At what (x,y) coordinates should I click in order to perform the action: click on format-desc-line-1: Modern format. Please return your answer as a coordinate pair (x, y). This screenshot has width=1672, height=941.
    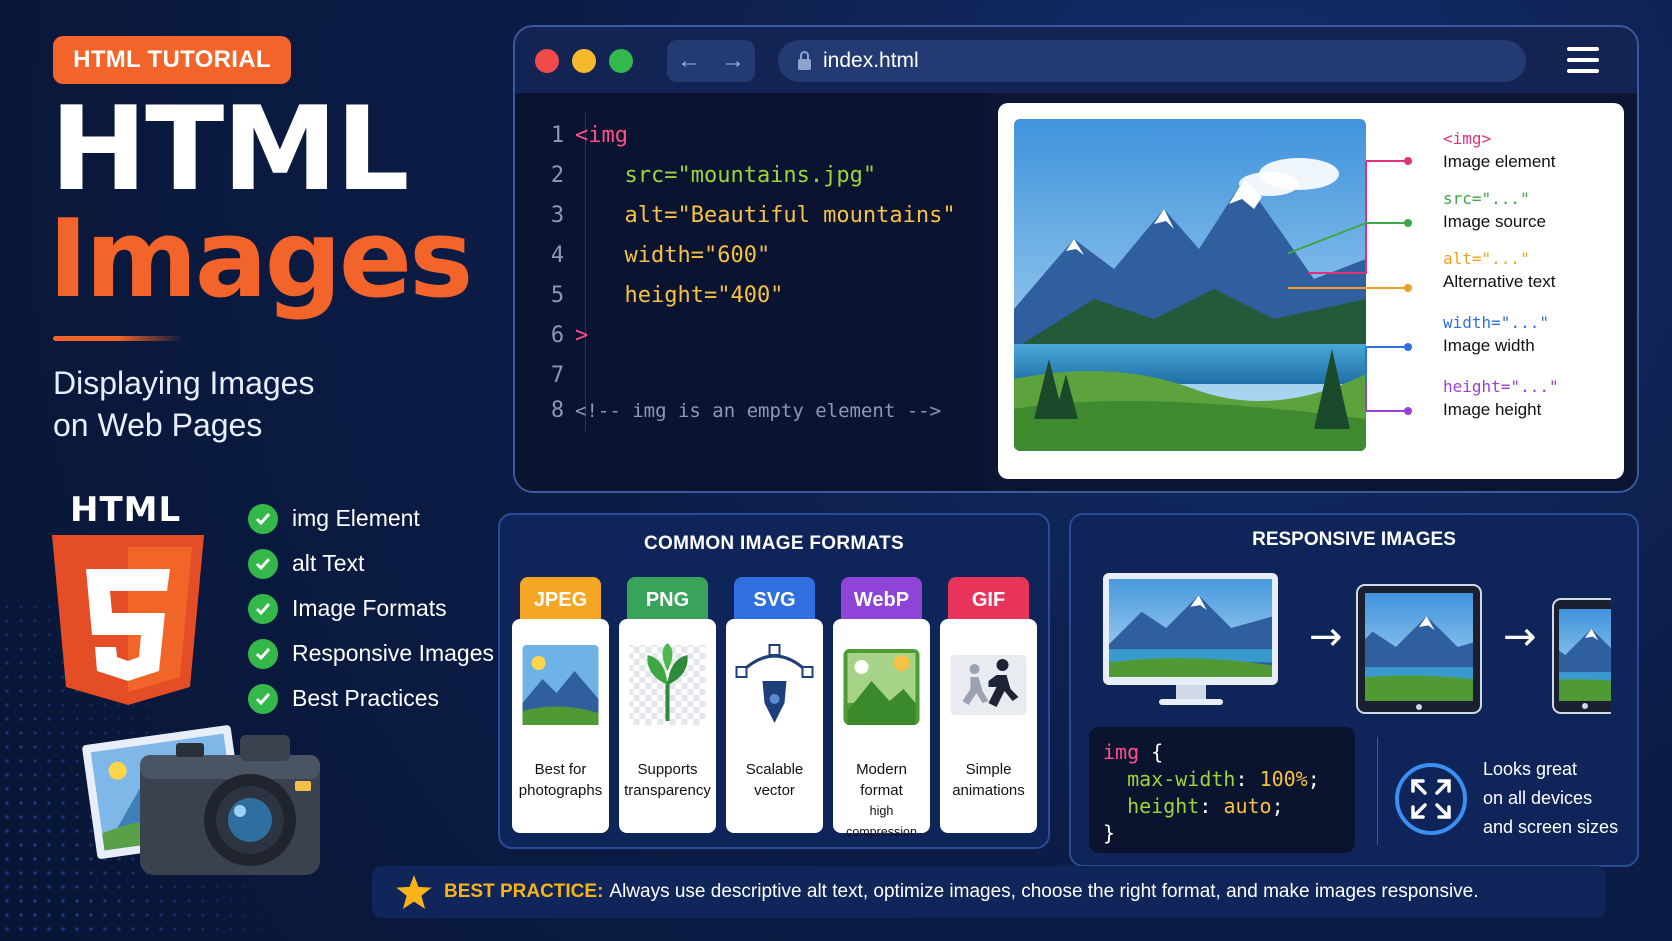
    Looking at the image, I should click on (881, 780).